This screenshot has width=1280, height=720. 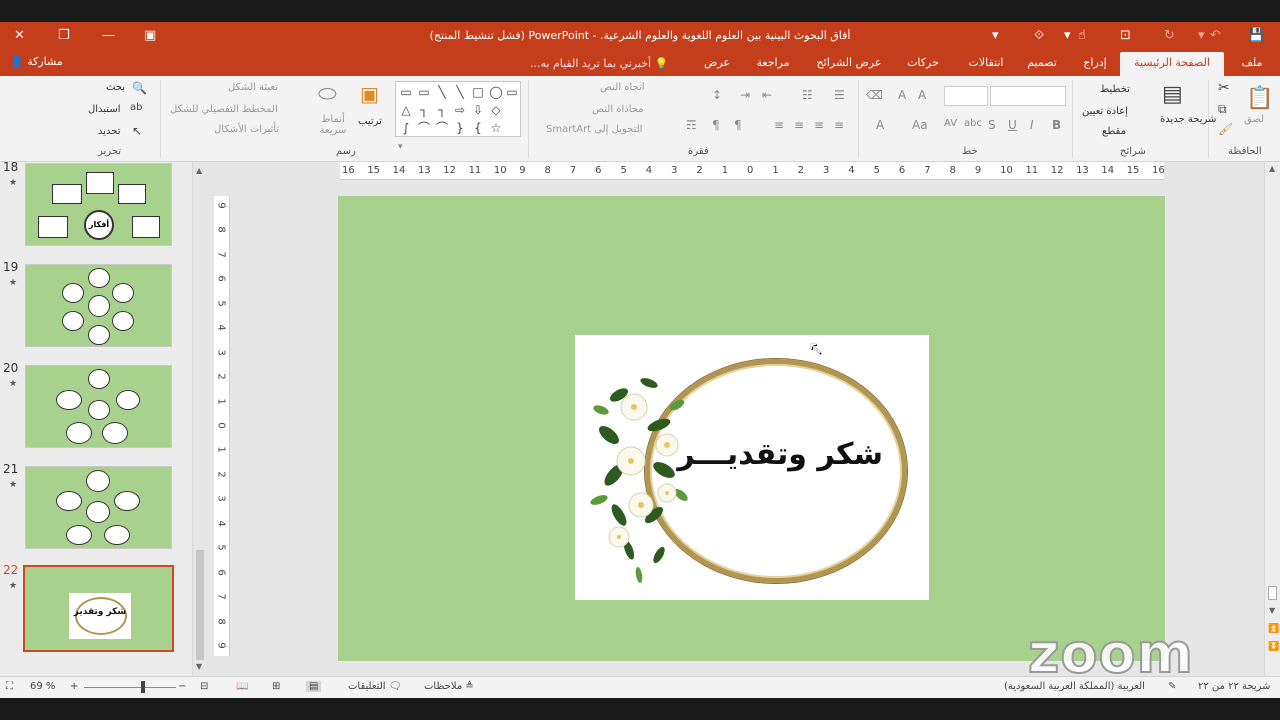 I want to click on clear-formatting-icon: ⌫, so click(x=874, y=95).